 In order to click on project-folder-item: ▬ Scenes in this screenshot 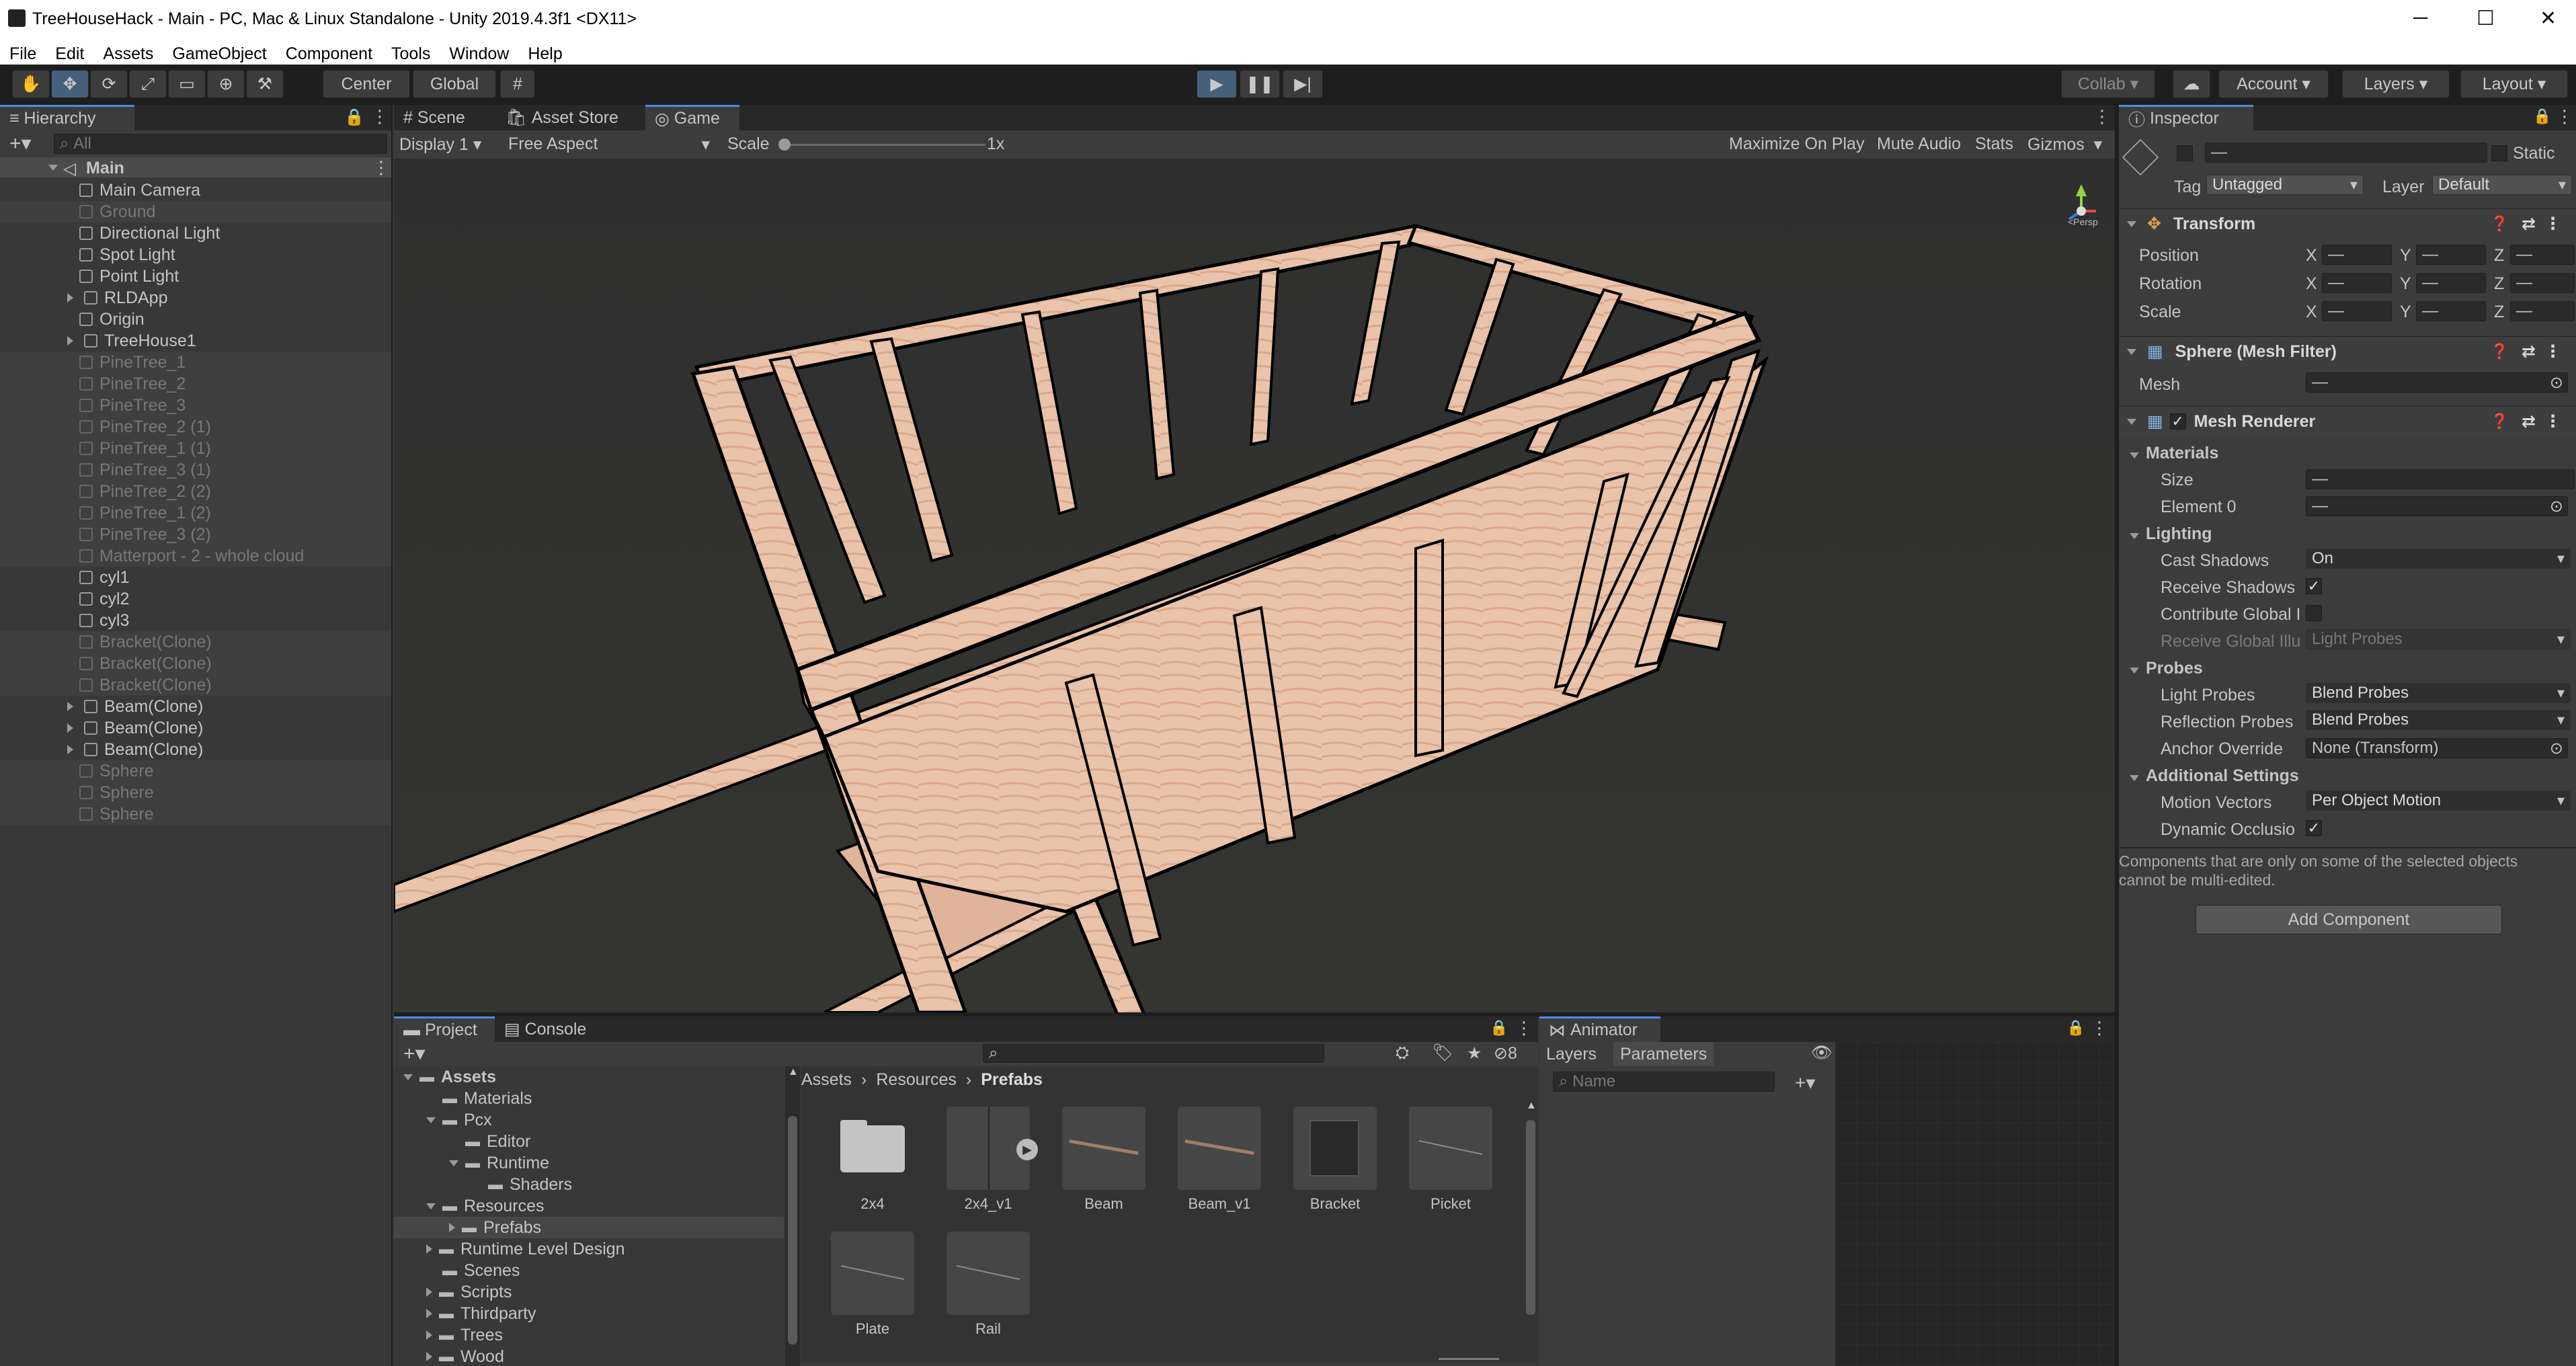, I will do `click(589, 1271)`.